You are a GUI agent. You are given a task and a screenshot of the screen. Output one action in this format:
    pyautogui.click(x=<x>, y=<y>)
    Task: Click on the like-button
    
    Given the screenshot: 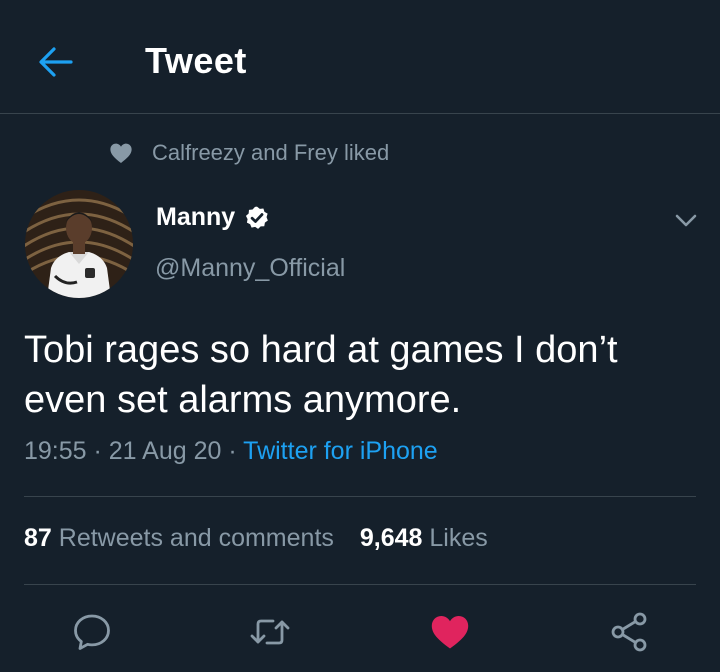 What is the action you would take?
    pyautogui.click(x=450, y=632)
    